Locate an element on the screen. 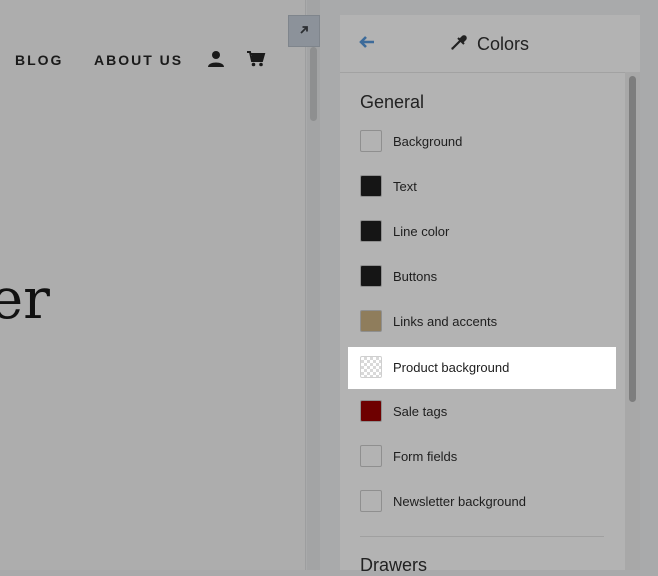 Image resolution: width=658 pixels, height=576 pixels. section-title-general: General is located at coordinates (392, 102).